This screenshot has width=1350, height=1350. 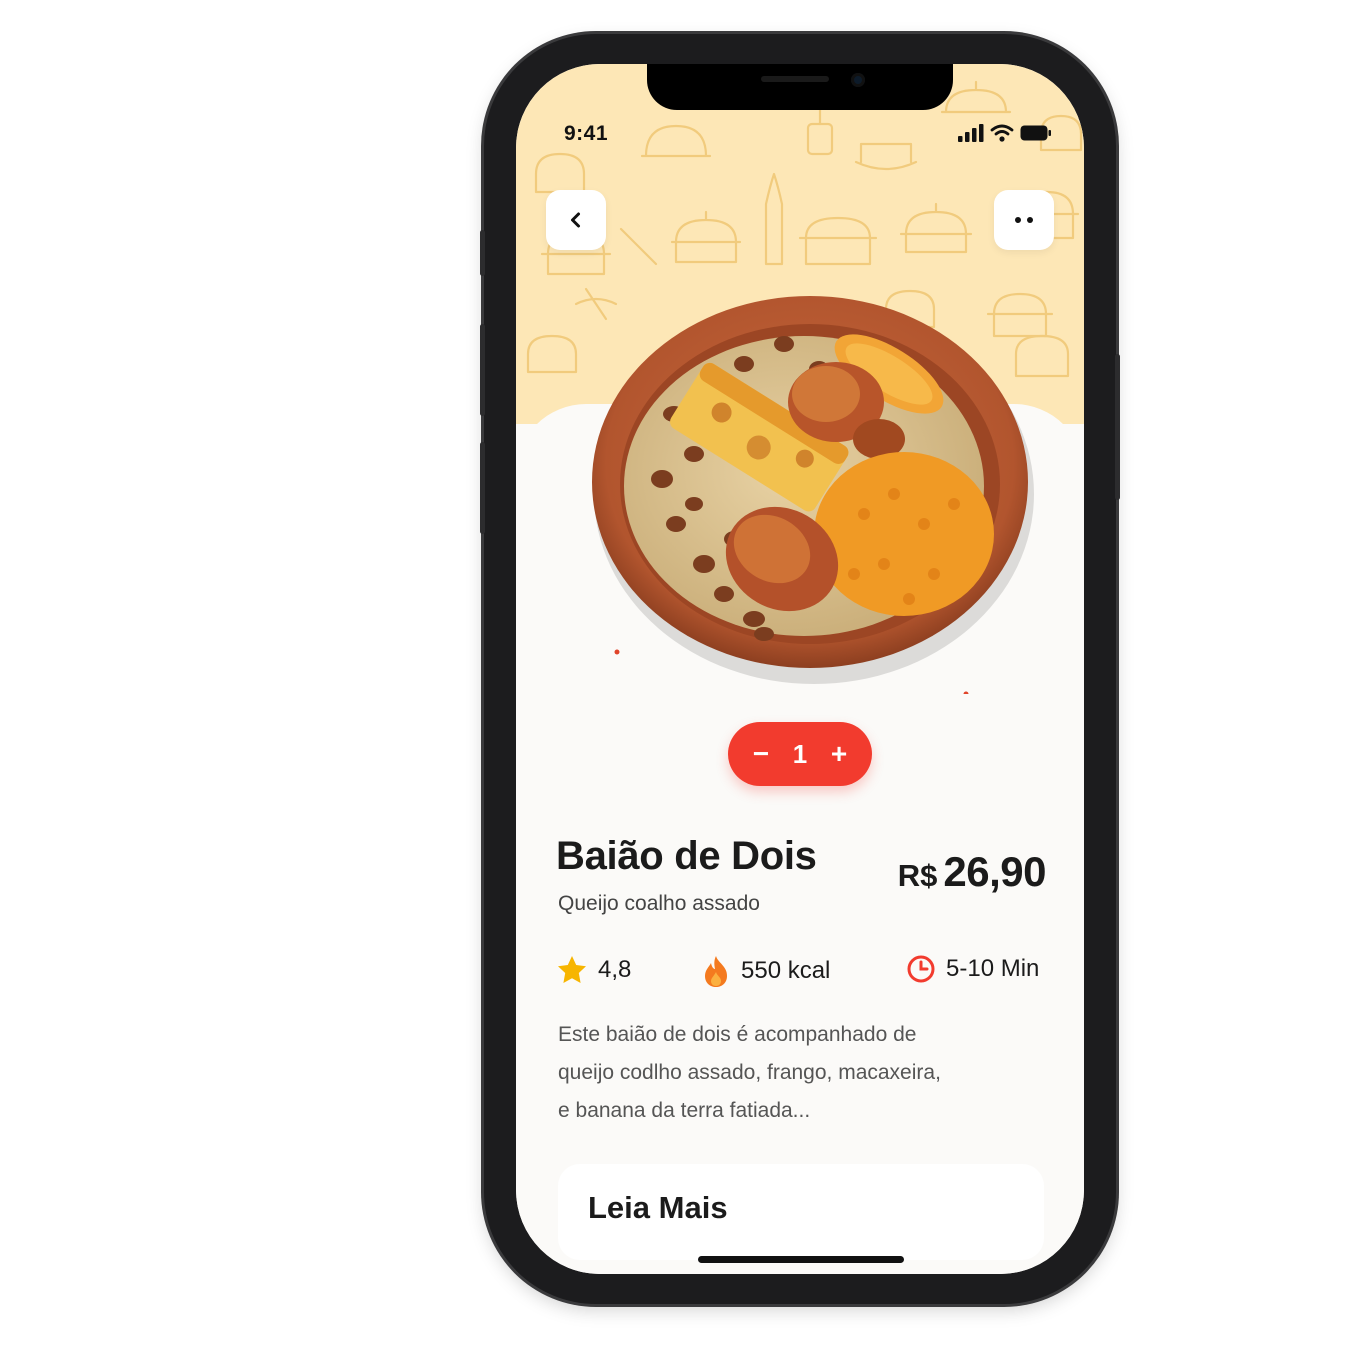 What do you see at coordinates (786, 970) in the screenshot?
I see `calories-value: 550 kcal` at bounding box center [786, 970].